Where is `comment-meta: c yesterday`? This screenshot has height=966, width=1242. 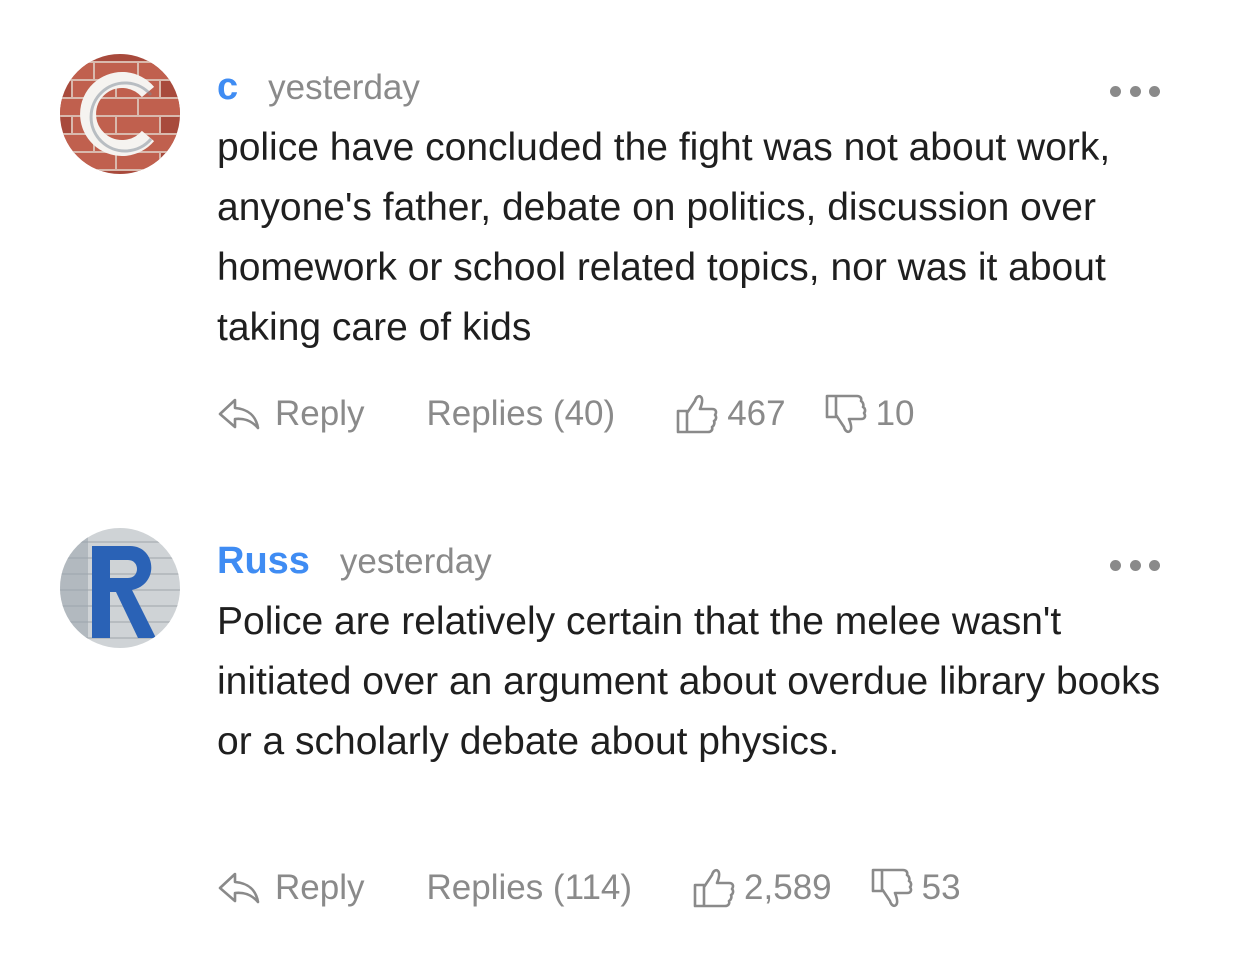
comment-meta: c yesterday is located at coordinates (318, 88).